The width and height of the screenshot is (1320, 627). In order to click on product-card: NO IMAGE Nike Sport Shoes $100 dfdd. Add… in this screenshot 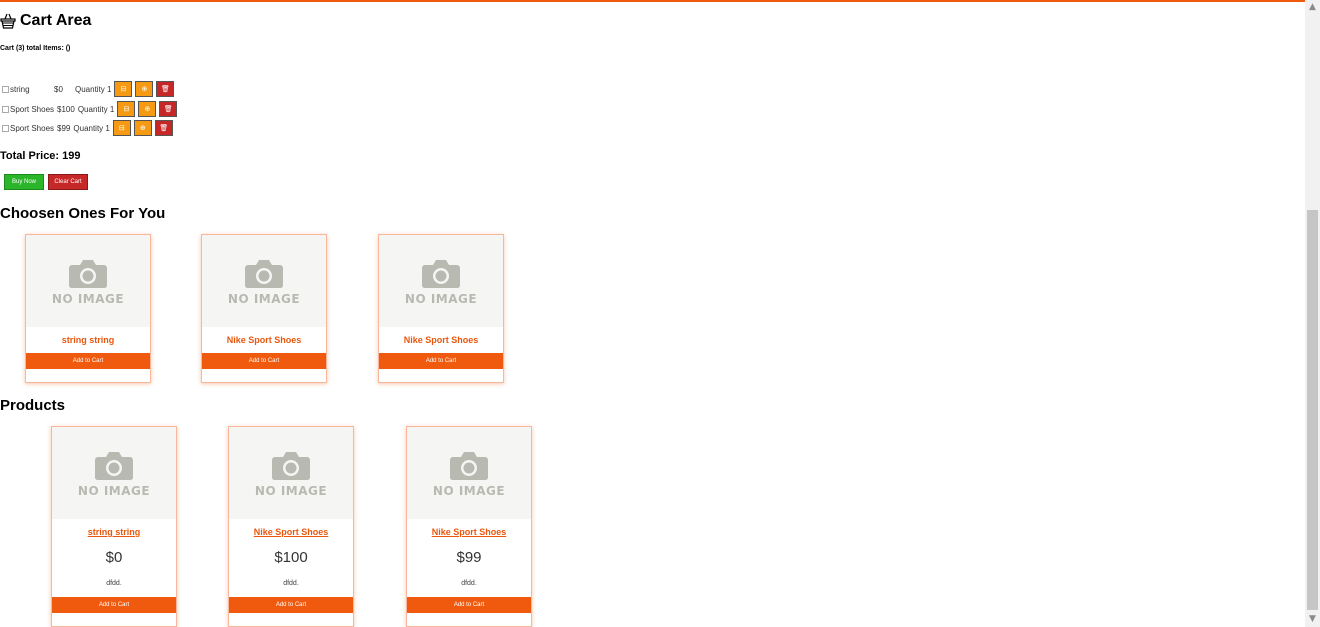, I will do `click(291, 526)`.